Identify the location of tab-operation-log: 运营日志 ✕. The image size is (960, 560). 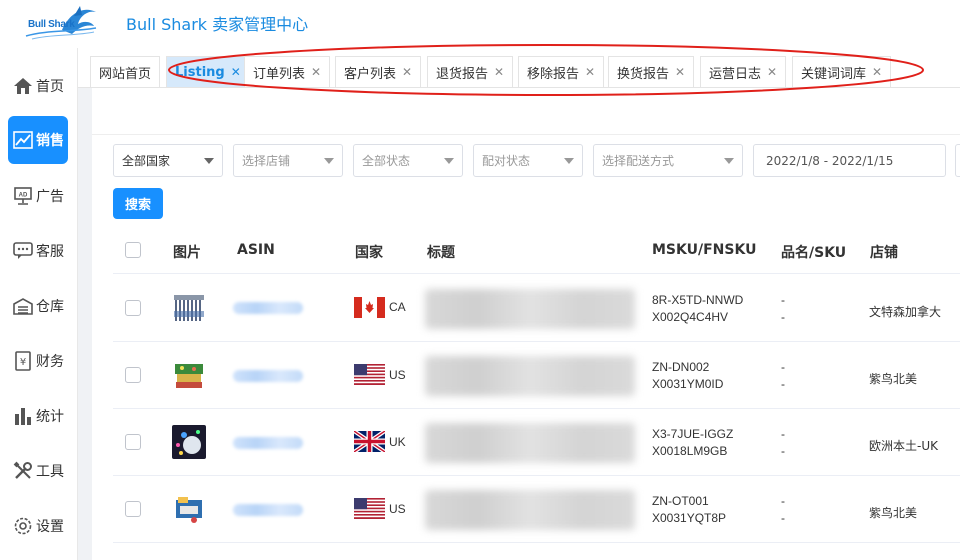
(743, 71).